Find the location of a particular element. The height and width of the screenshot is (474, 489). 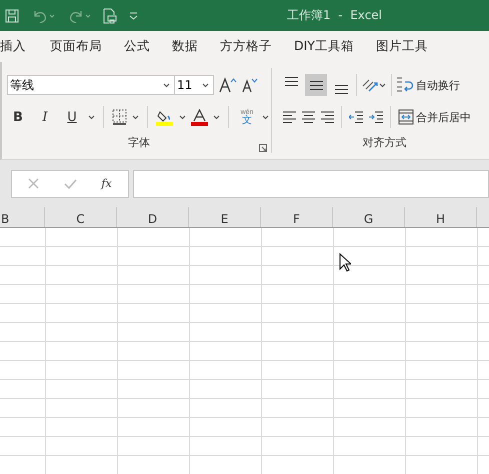

vertical-align-button is located at coordinates (316, 85).